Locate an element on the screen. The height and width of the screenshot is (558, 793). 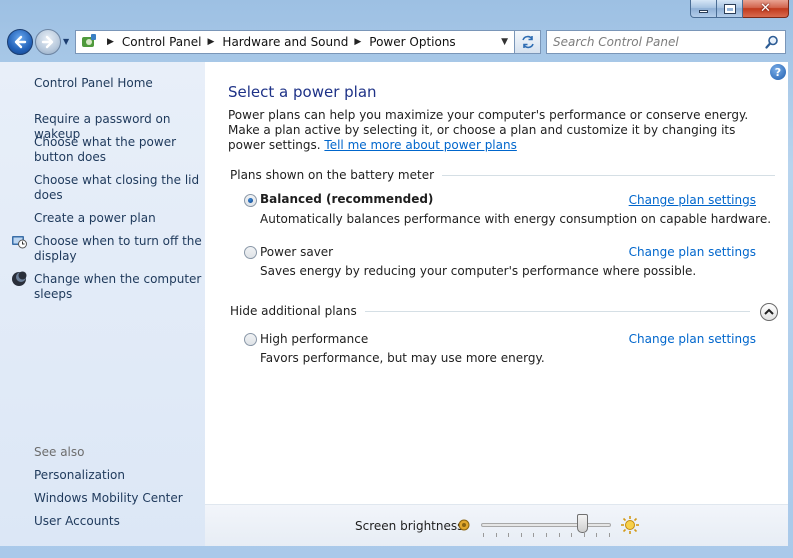
forward-button is located at coordinates (48, 42).